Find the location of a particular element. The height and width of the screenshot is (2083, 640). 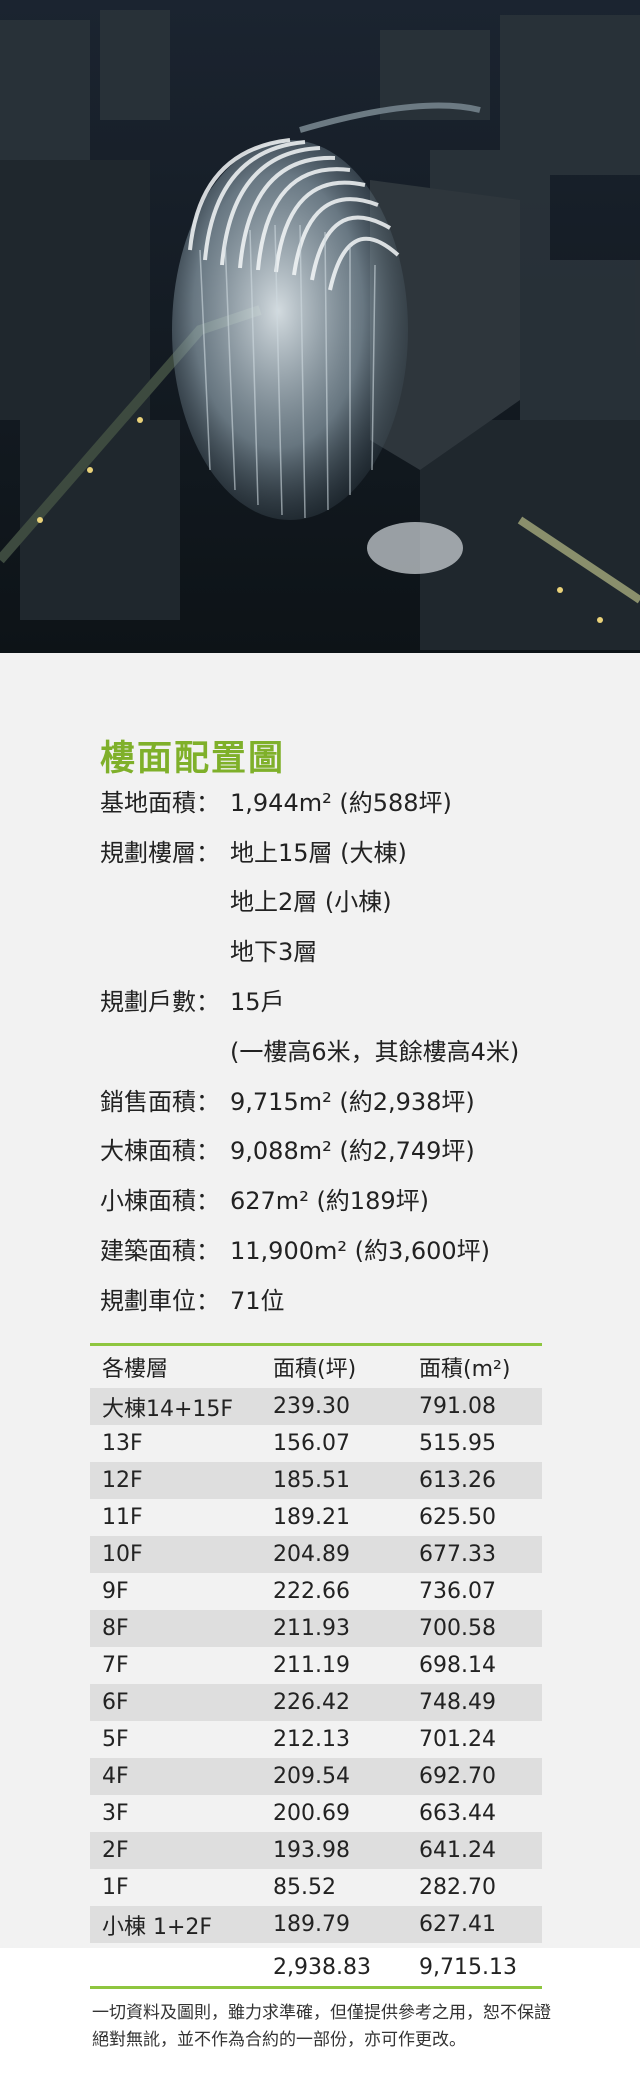

table-cell: 692.70 is located at coordinates (457, 1776).